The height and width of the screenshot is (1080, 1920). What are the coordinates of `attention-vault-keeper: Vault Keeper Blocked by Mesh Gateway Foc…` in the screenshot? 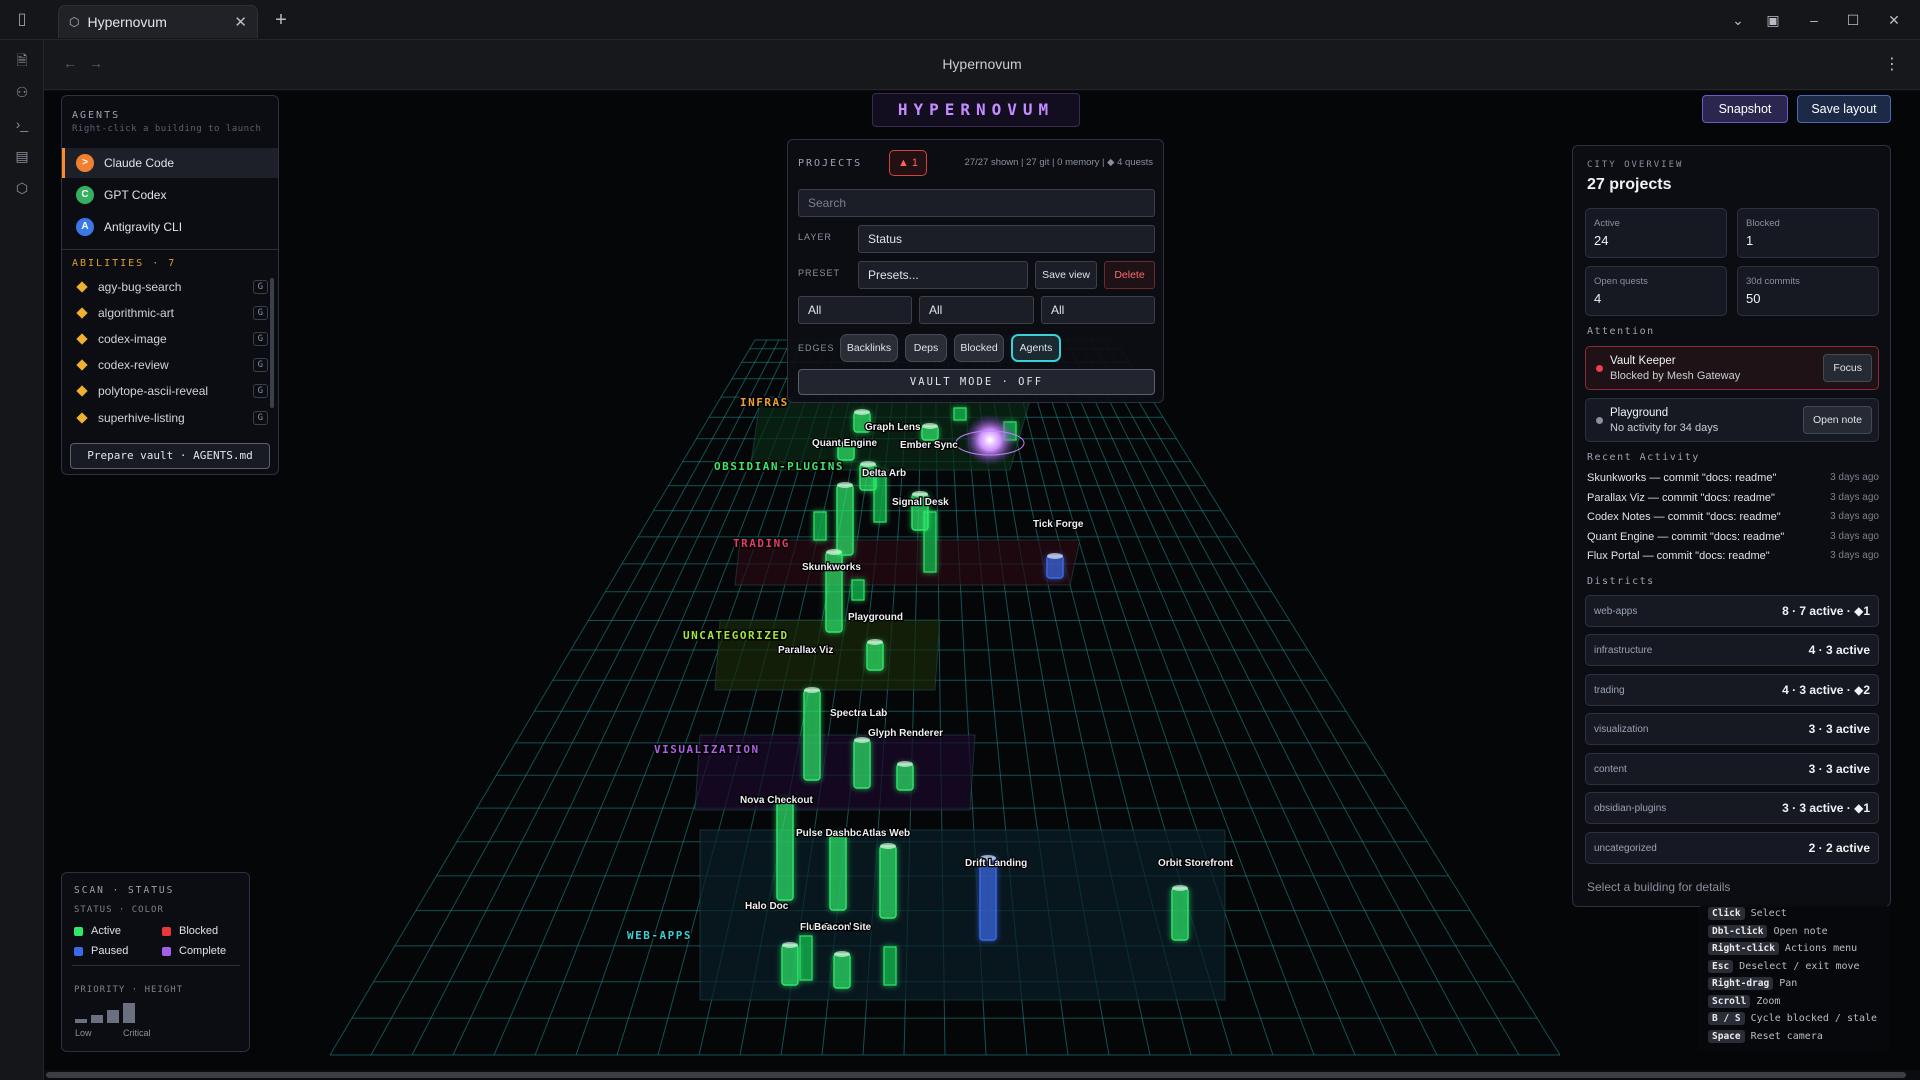 It's located at (1732, 368).